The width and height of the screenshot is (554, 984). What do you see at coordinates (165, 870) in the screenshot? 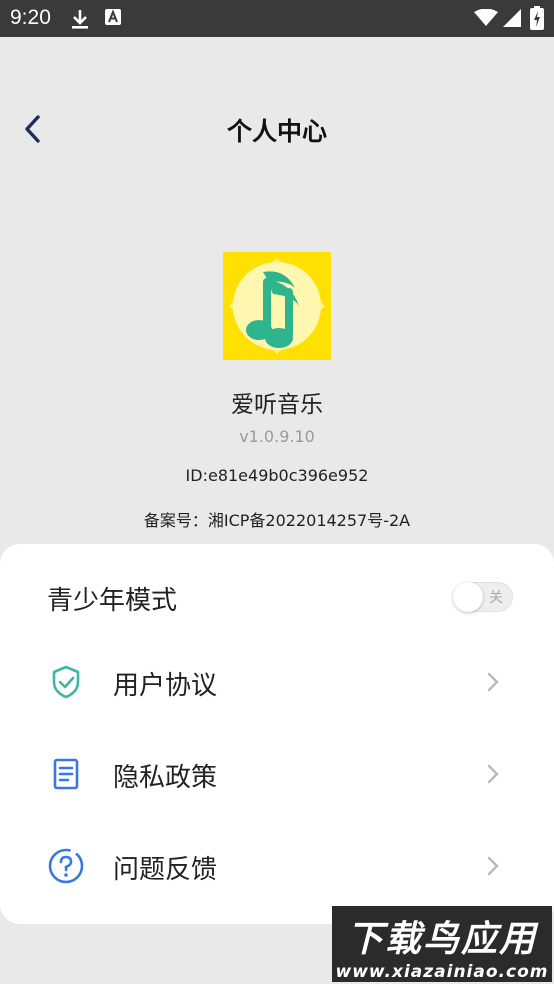
I see `menu-item-label: 问题反馈` at bounding box center [165, 870].